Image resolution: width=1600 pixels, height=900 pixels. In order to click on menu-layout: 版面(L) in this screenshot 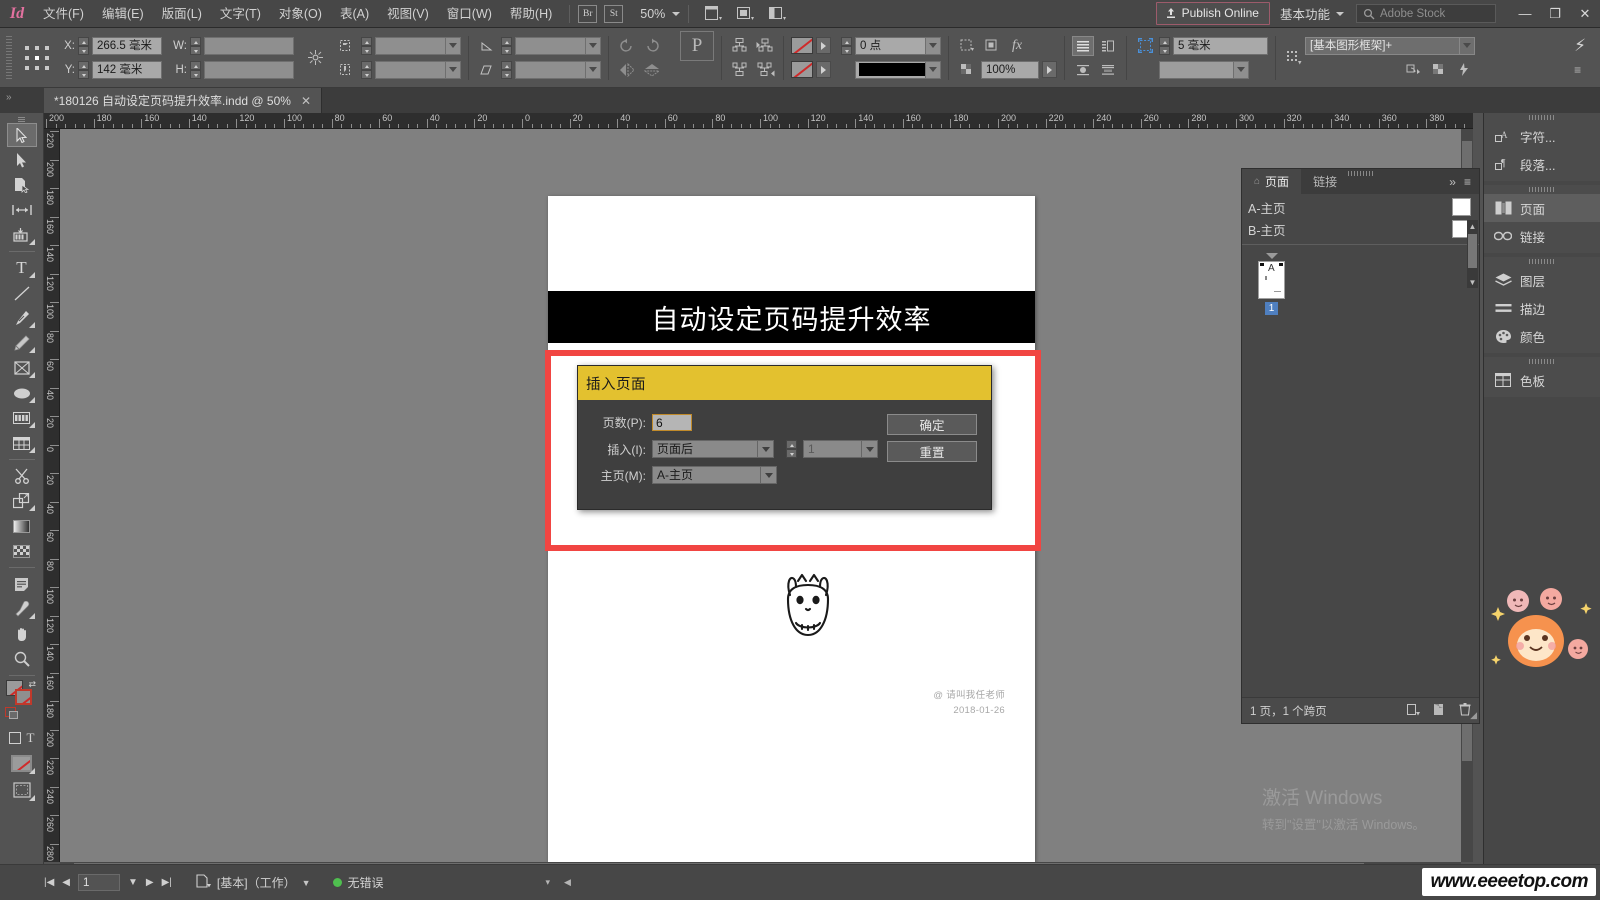, I will do `click(182, 14)`.